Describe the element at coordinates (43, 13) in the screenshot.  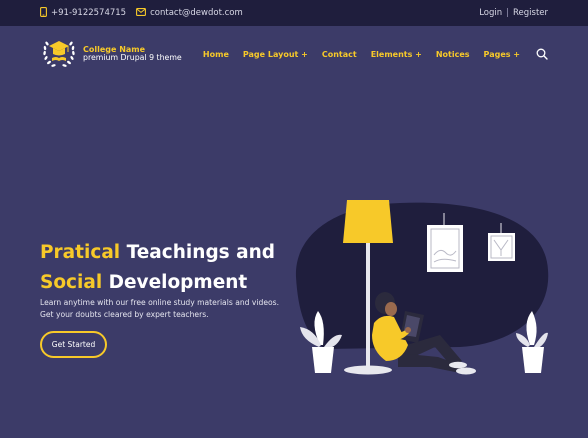
I see `phone-icon` at that location.